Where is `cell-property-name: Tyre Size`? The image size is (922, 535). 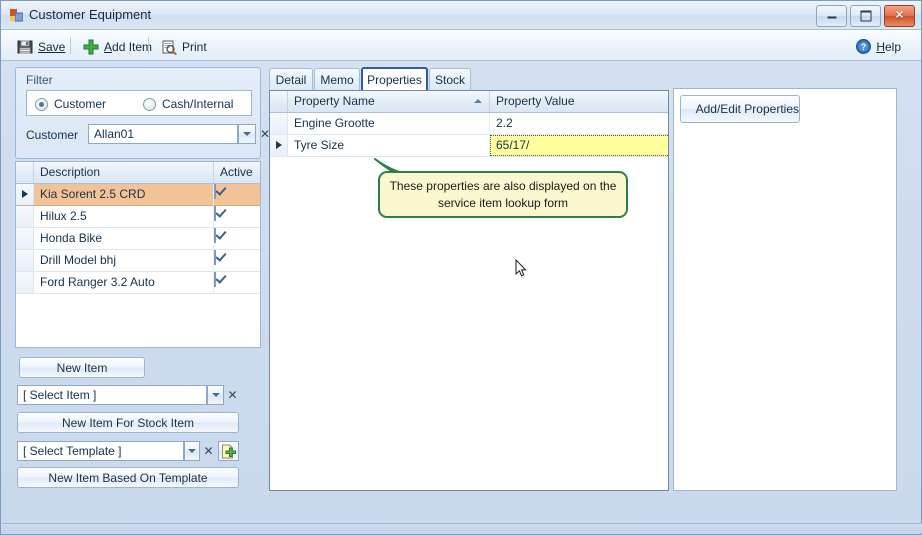 cell-property-name: Tyre Size is located at coordinates (389, 145).